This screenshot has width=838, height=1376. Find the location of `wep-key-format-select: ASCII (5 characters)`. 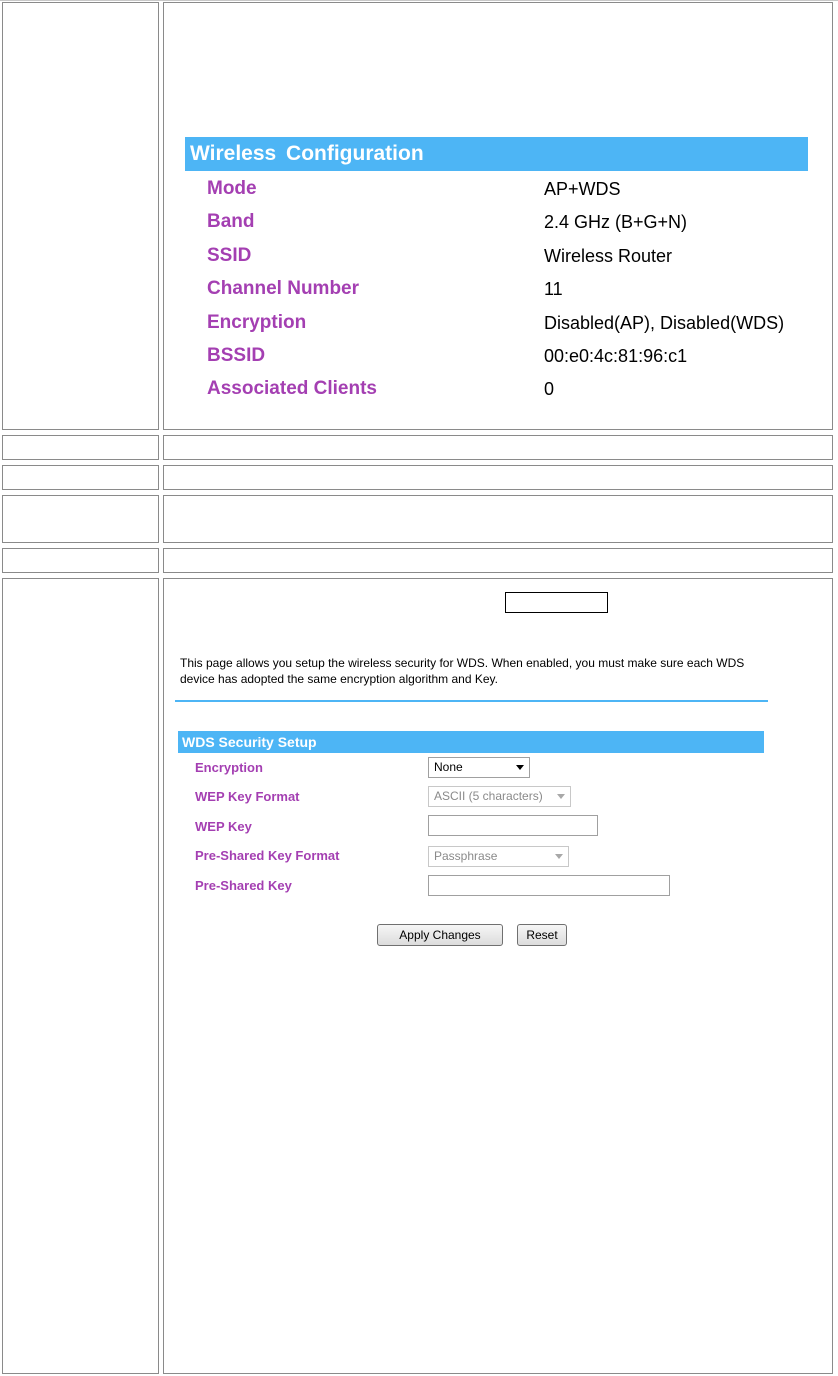

wep-key-format-select: ASCII (5 characters) is located at coordinates (499, 796).